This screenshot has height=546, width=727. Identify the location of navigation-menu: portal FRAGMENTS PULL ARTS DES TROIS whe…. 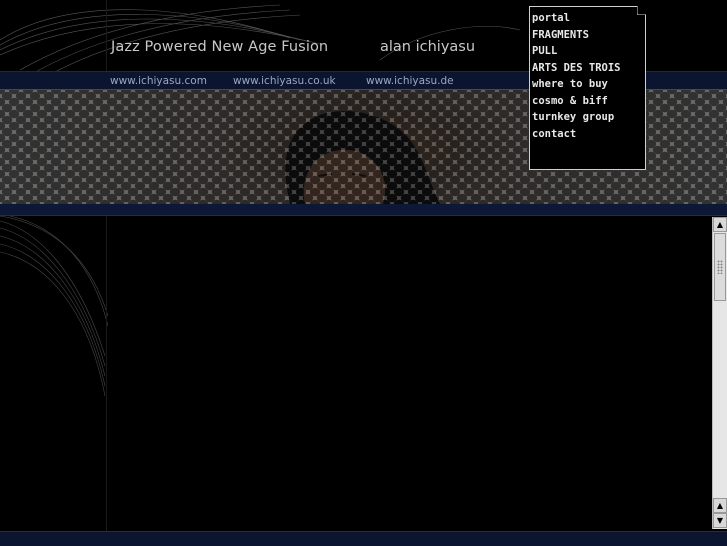
(587, 88).